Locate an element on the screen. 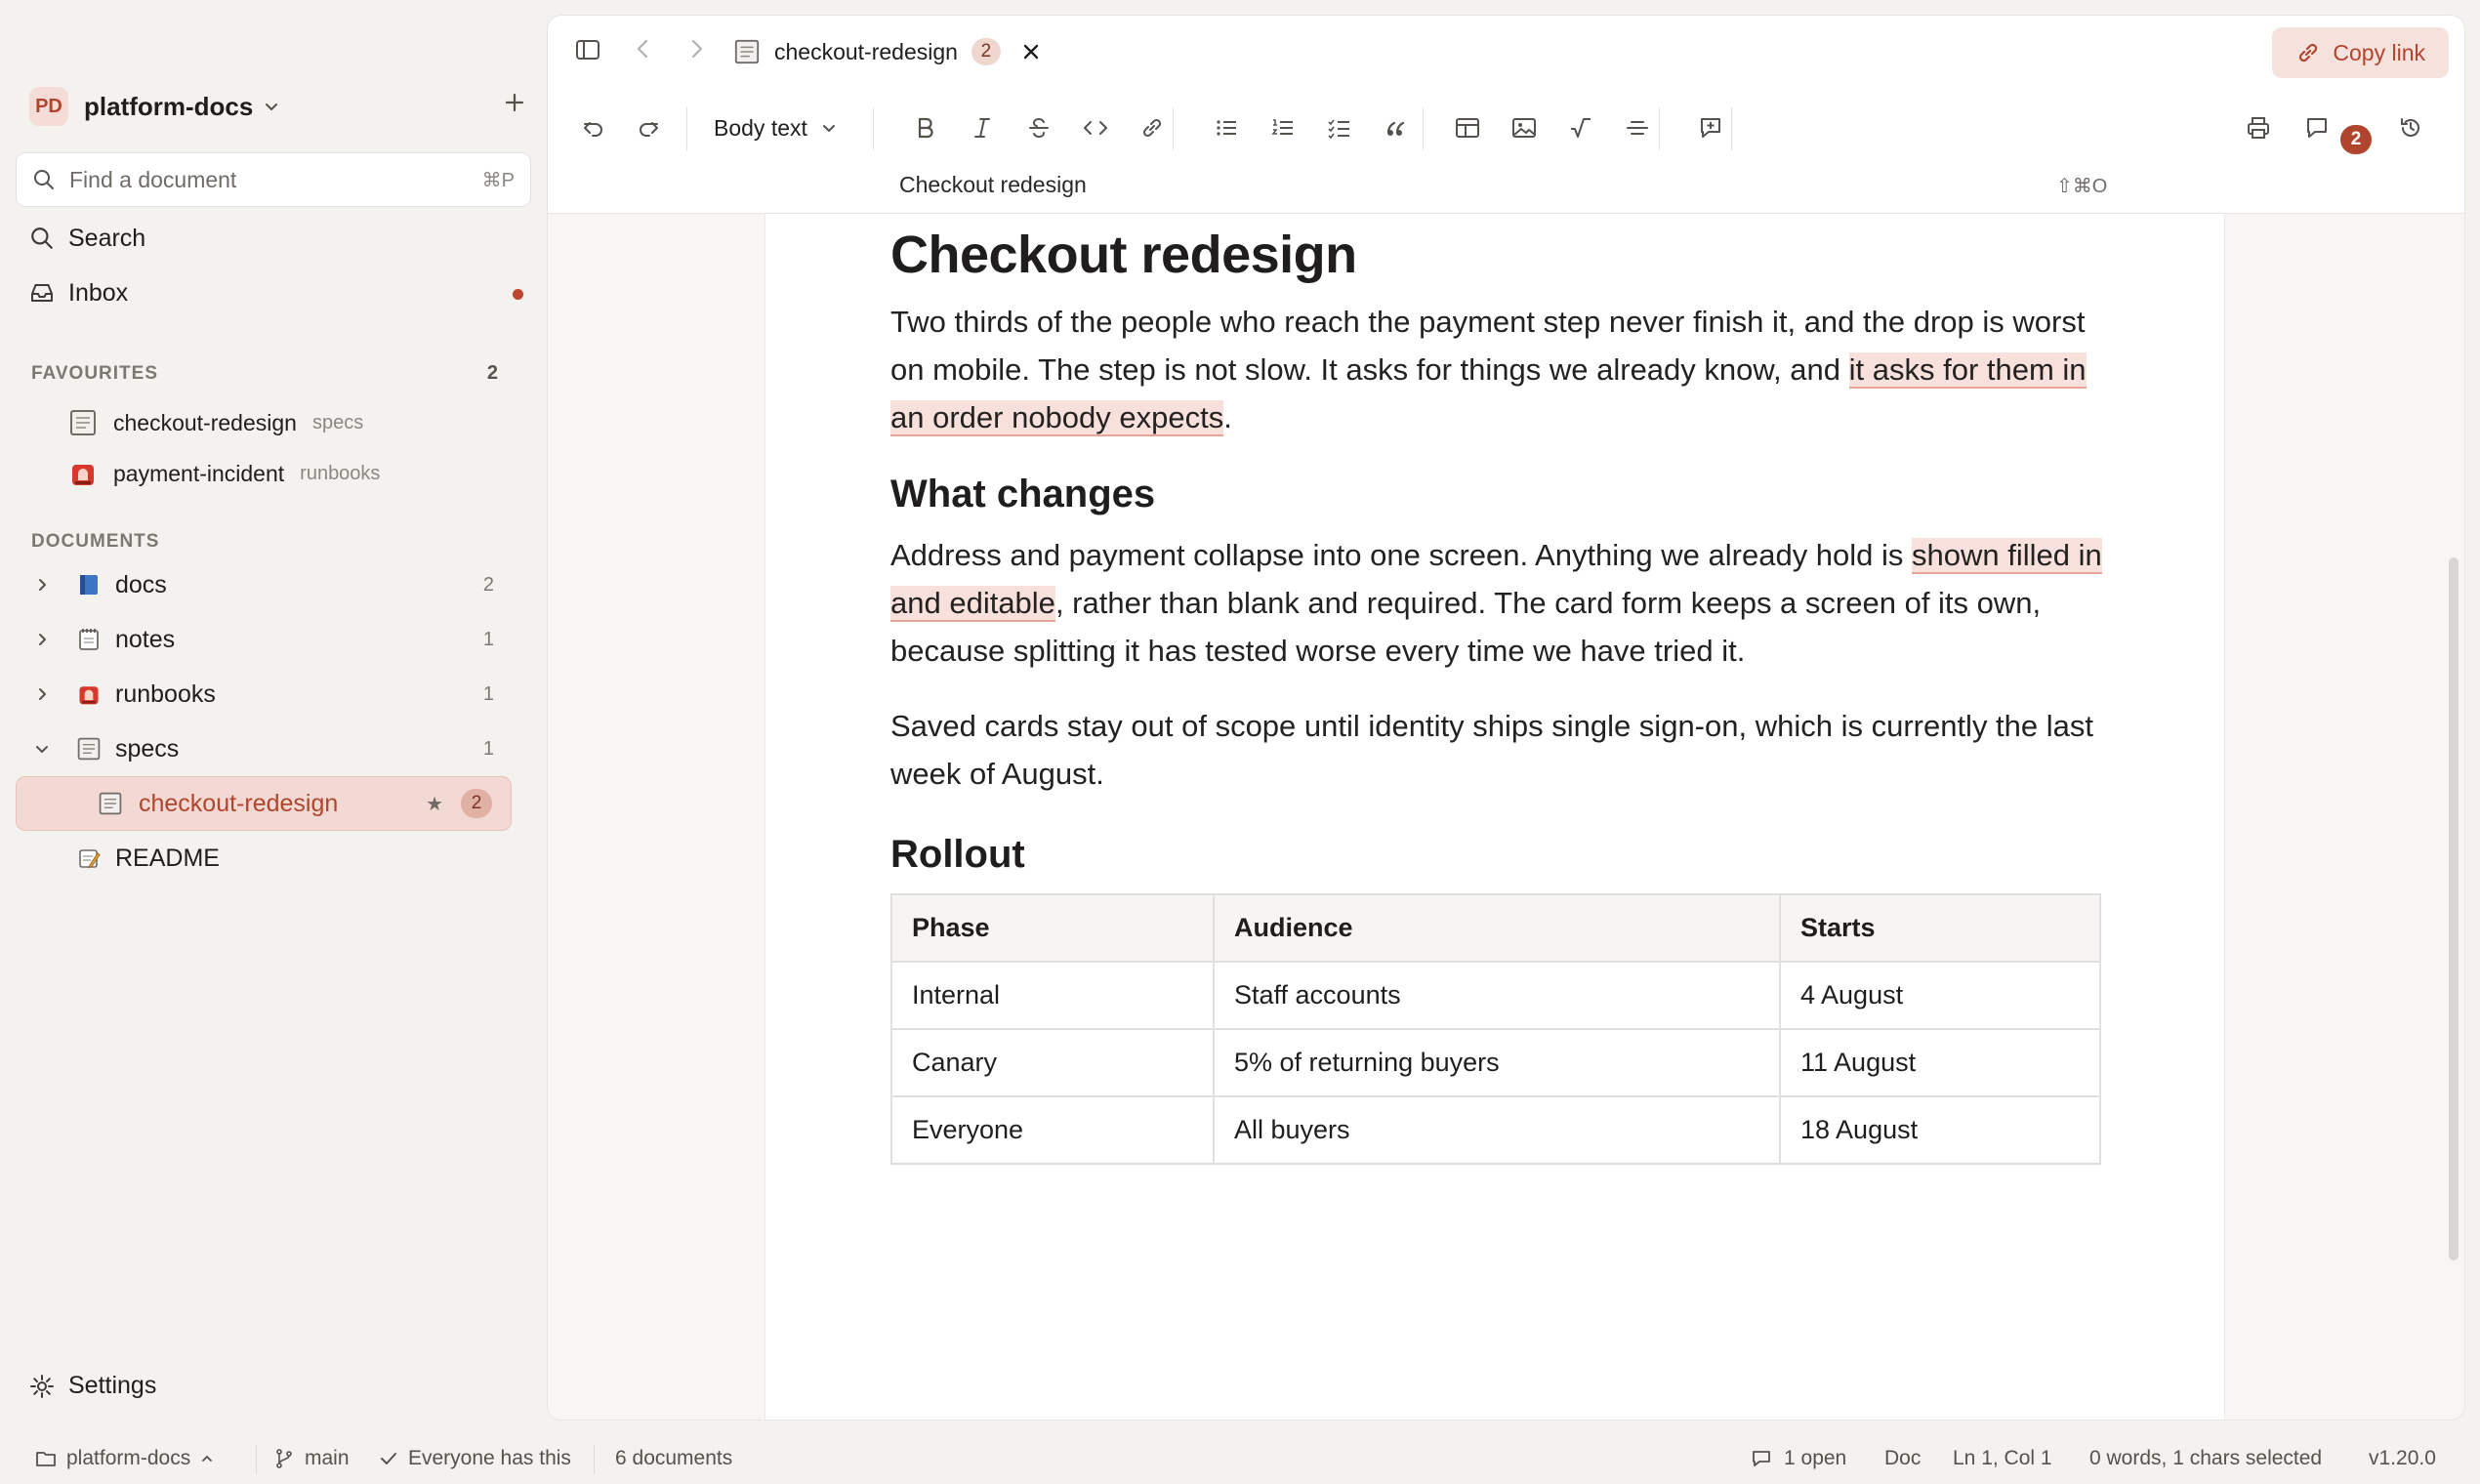 Image resolution: width=2480 pixels, height=1484 pixels. history-icon is located at coordinates (2410, 127).